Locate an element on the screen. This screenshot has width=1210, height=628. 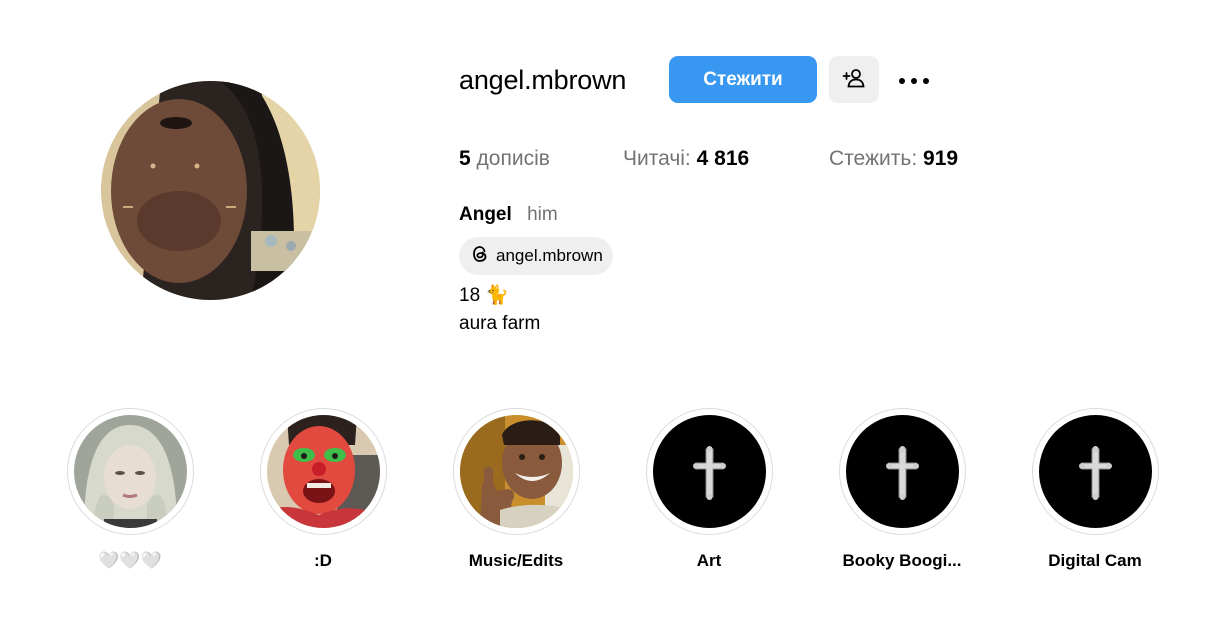
more-horizontal-icon is located at coordinates (914, 80).